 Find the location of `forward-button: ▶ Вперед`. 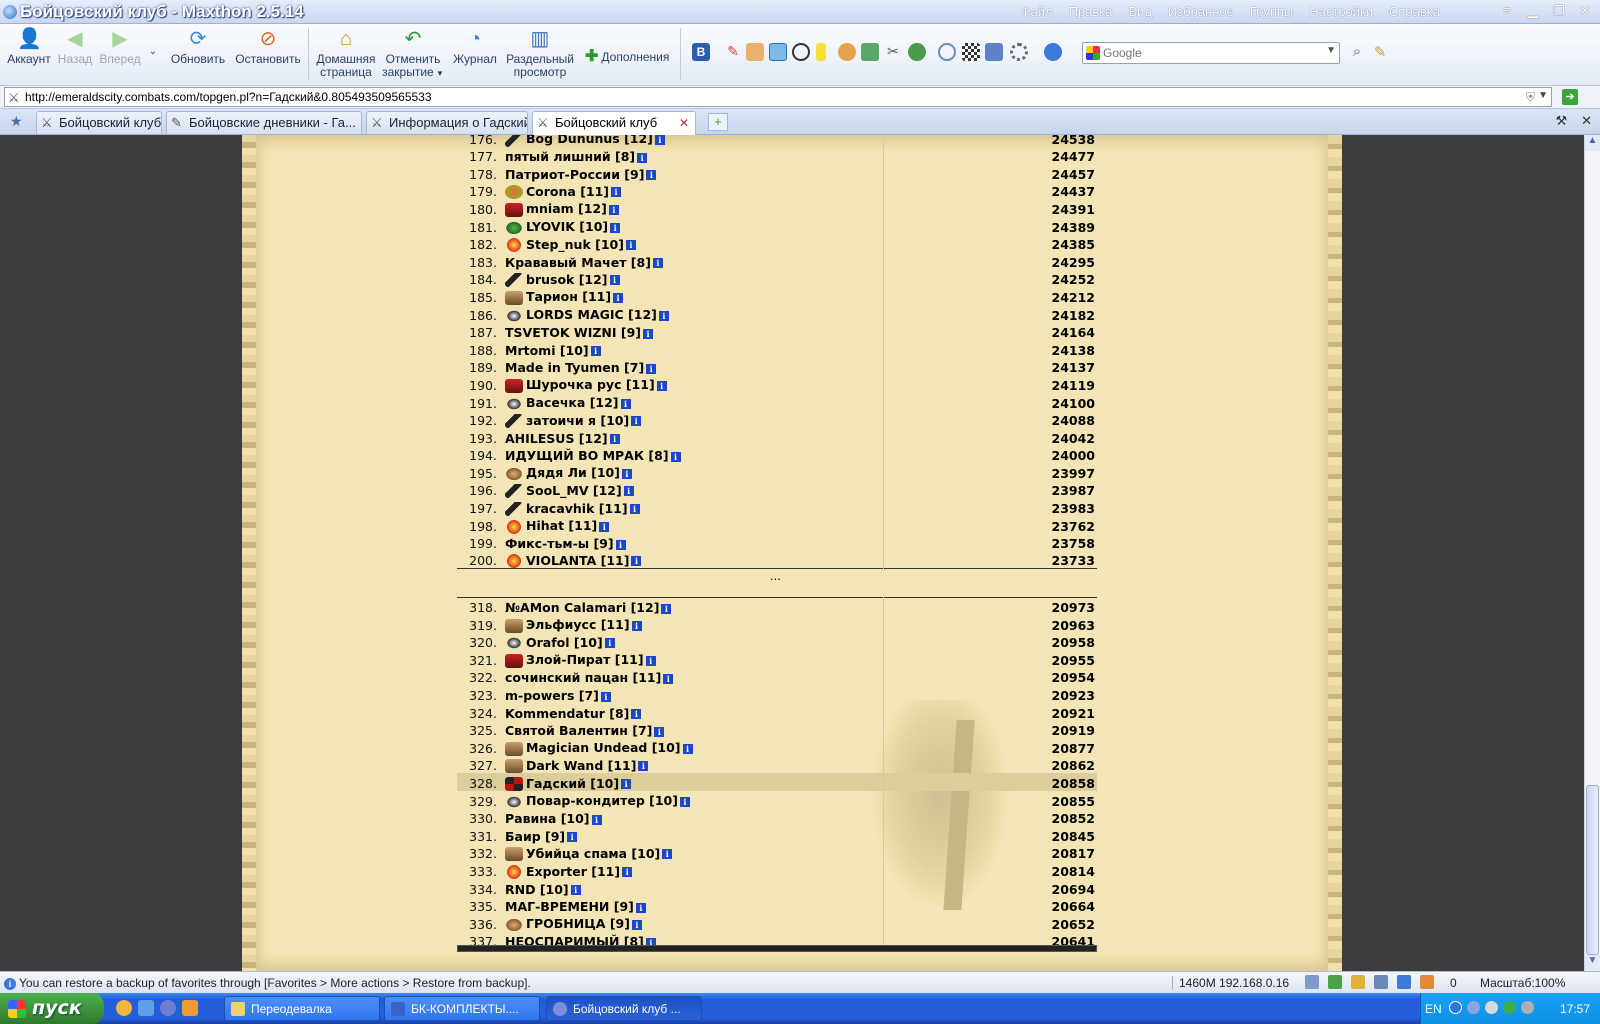

forward-button: ▶ Вперед is located at coordinates (120, 47).